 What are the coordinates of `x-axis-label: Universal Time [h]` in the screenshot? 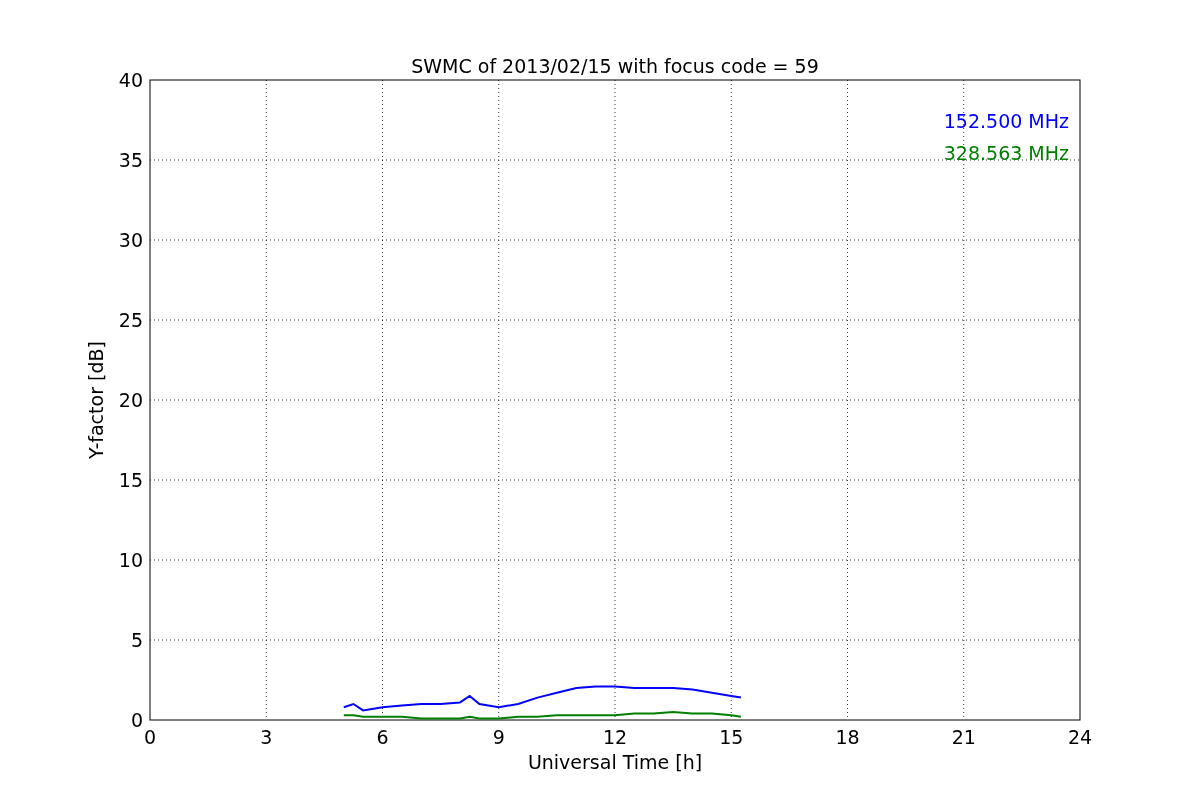 It's located at (615, 762).